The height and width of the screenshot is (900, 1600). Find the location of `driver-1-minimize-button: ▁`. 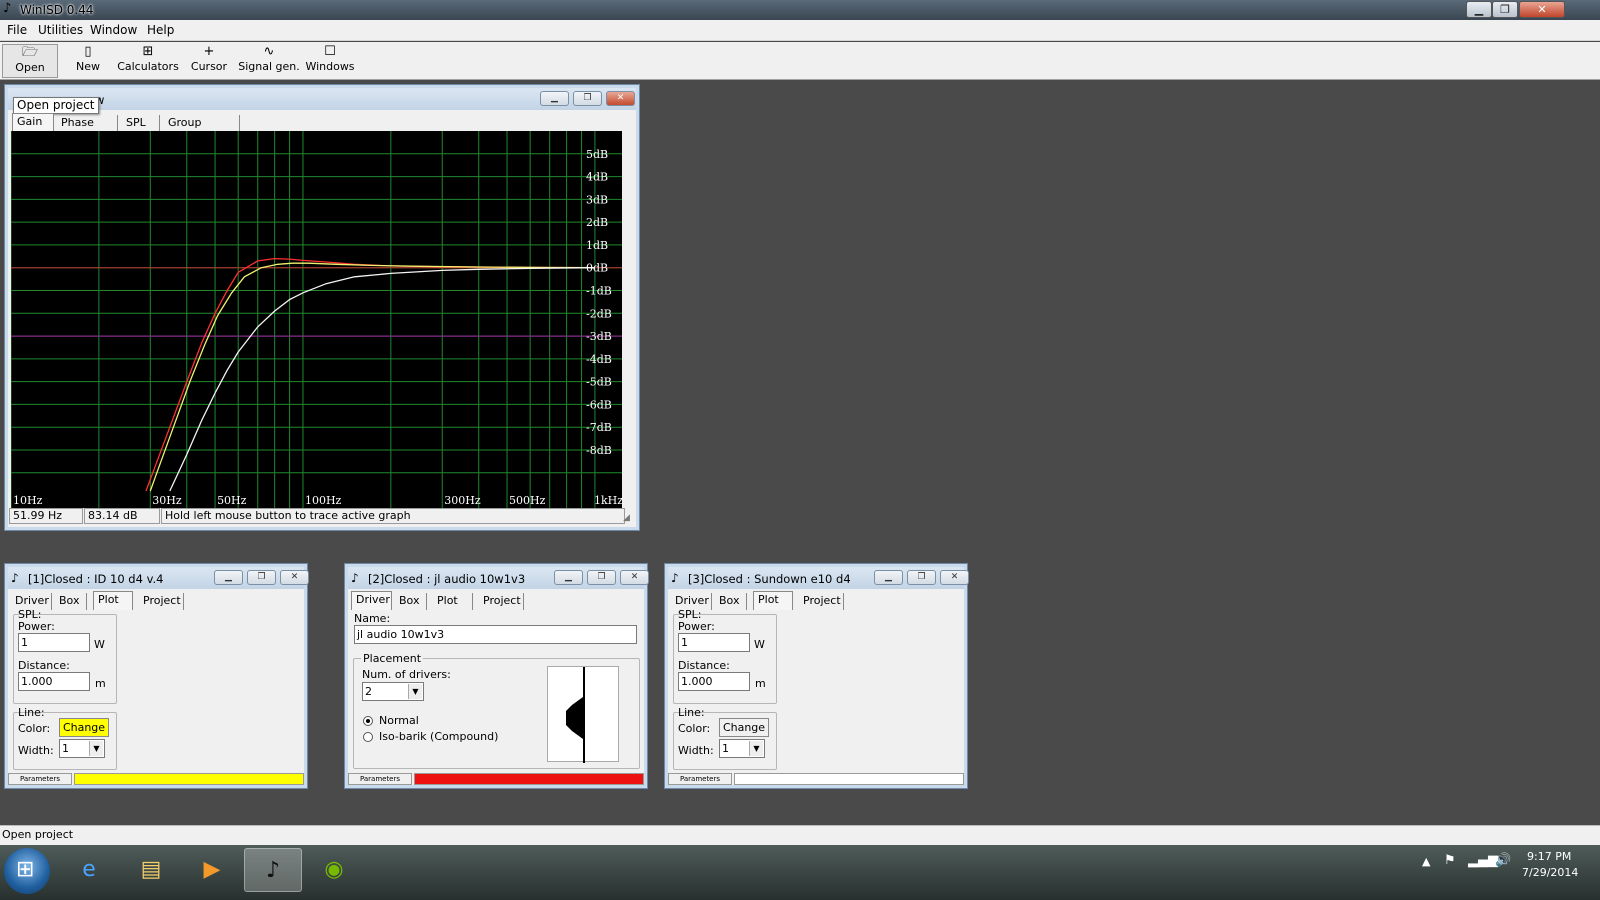

driver-1-minimize-button: ▁ is located at coordinates (228, 577).